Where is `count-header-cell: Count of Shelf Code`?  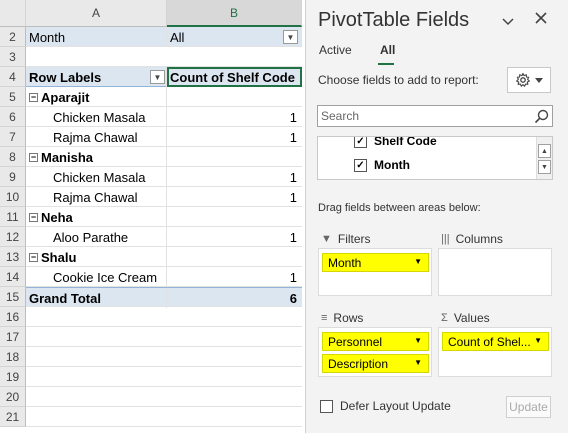
count-header-cell: Count of Shelf Code is located at coordinates (234, 77).